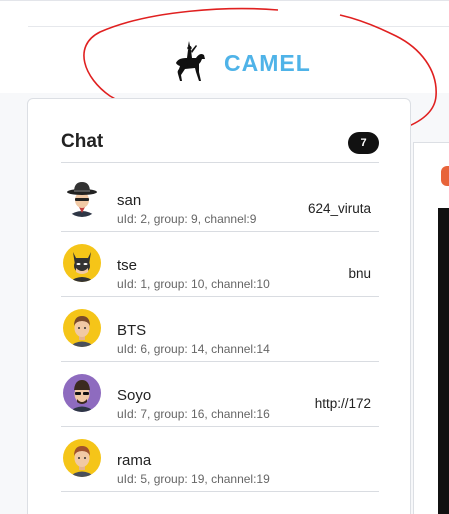  What do you see at coordinates (342, 403) in the screenshot?
I see `chat-item-last-message: http://172` at bounding box center [342, 403].